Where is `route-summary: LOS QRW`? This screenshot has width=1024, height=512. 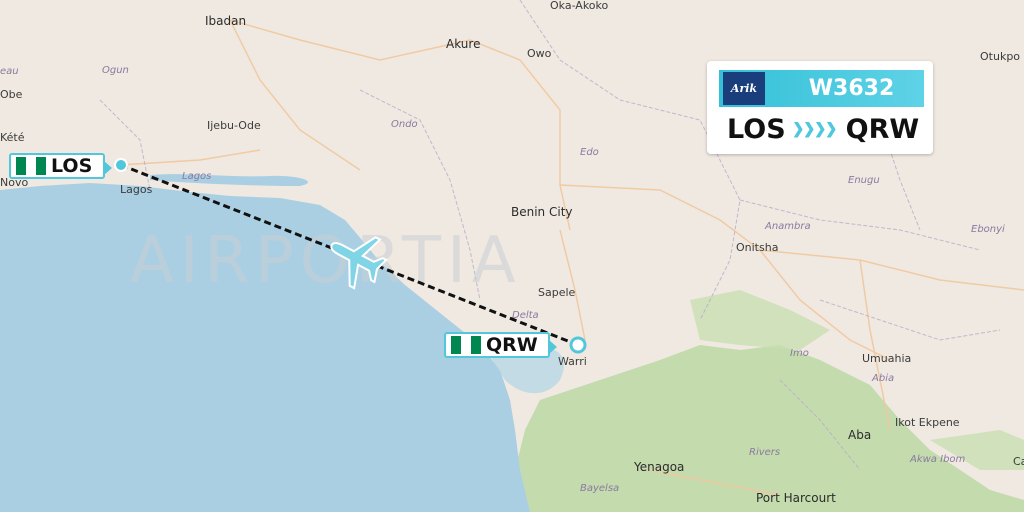
route-summary: LOS QRW is located at coordinates (823, 129).